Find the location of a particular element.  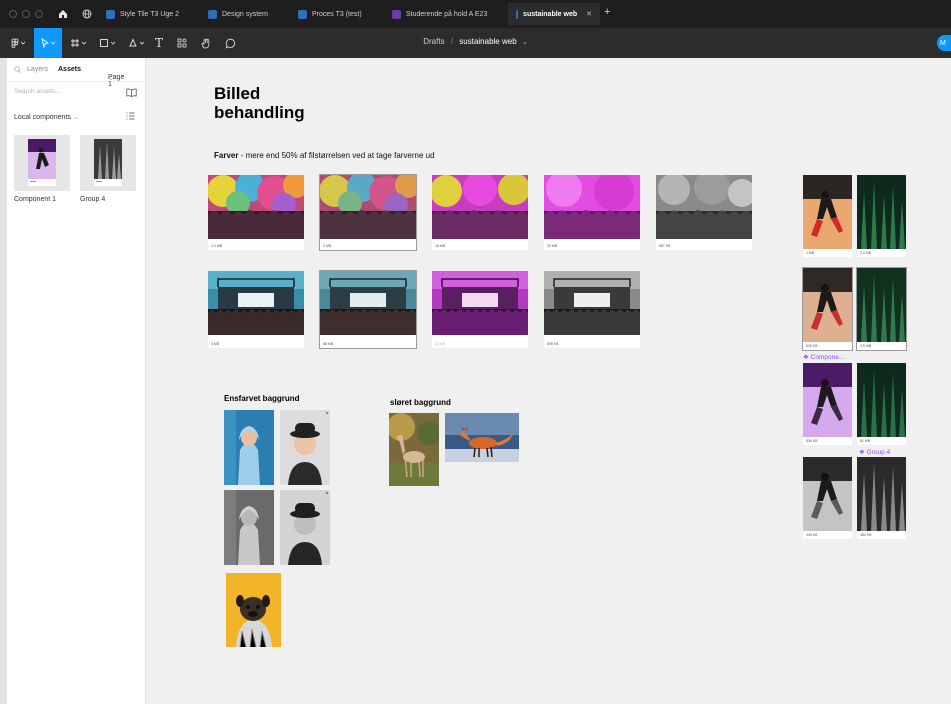

home-icon is located at coordinates (63, 14).